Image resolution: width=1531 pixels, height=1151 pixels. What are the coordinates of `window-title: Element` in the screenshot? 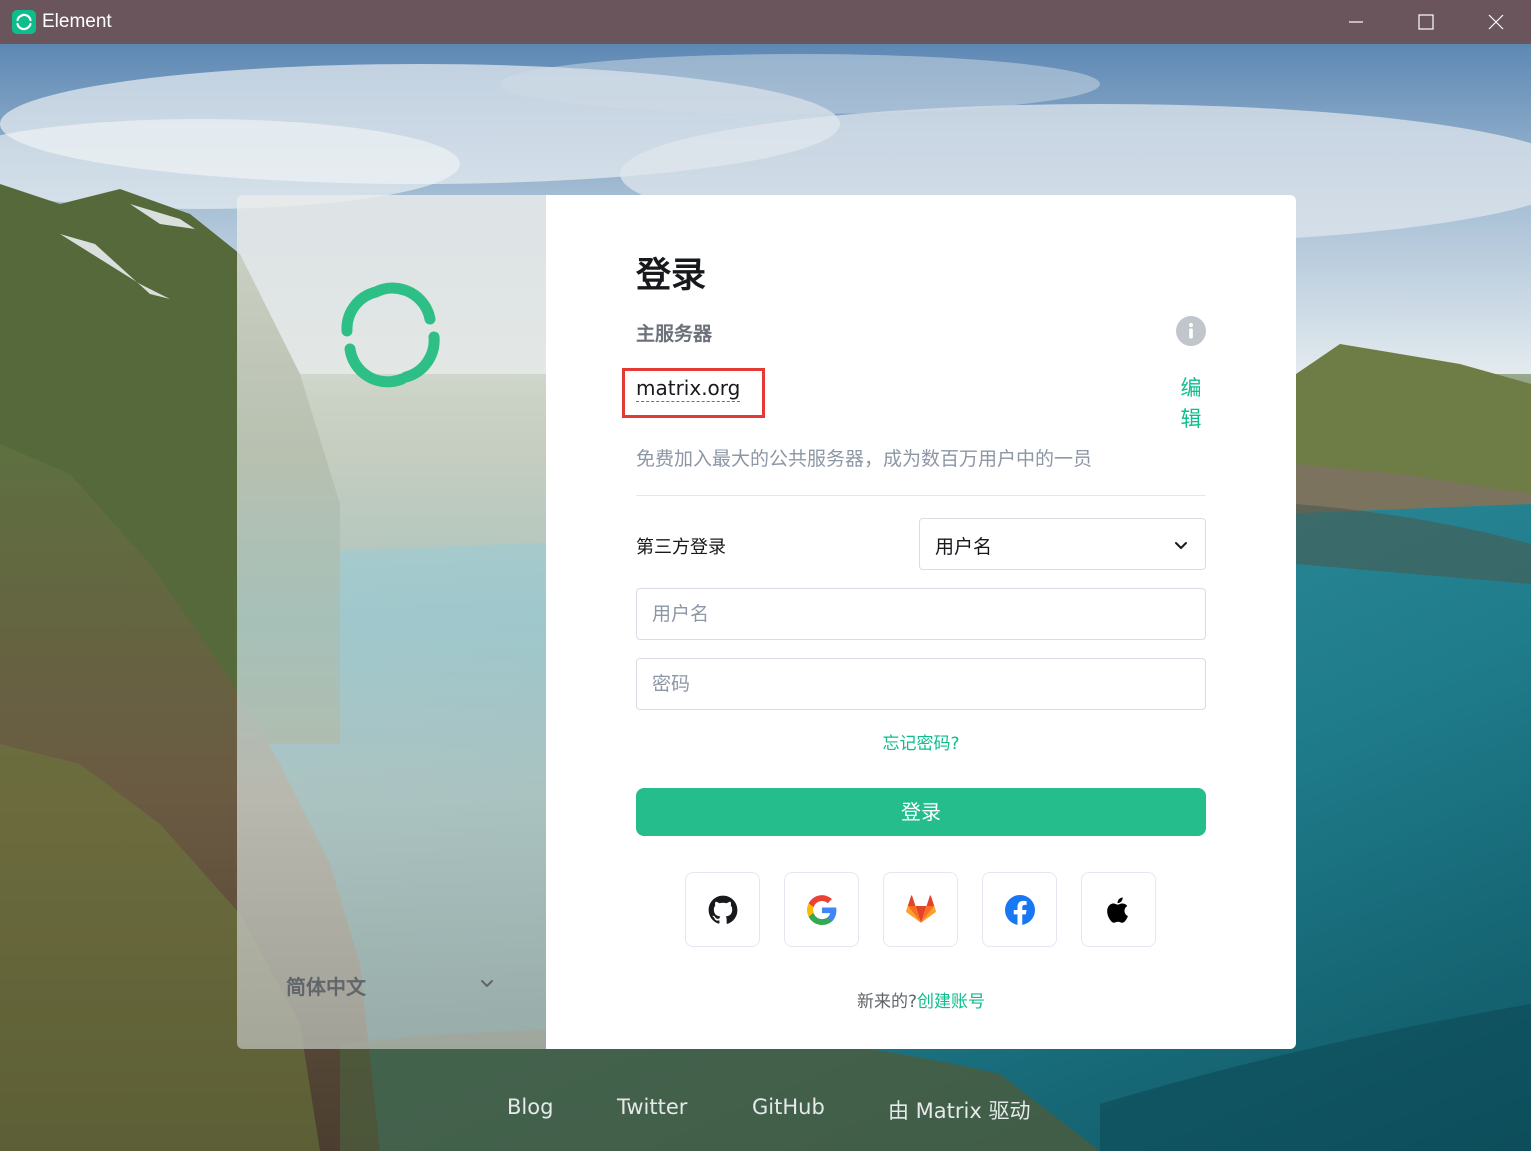 It's located at (77, 21).